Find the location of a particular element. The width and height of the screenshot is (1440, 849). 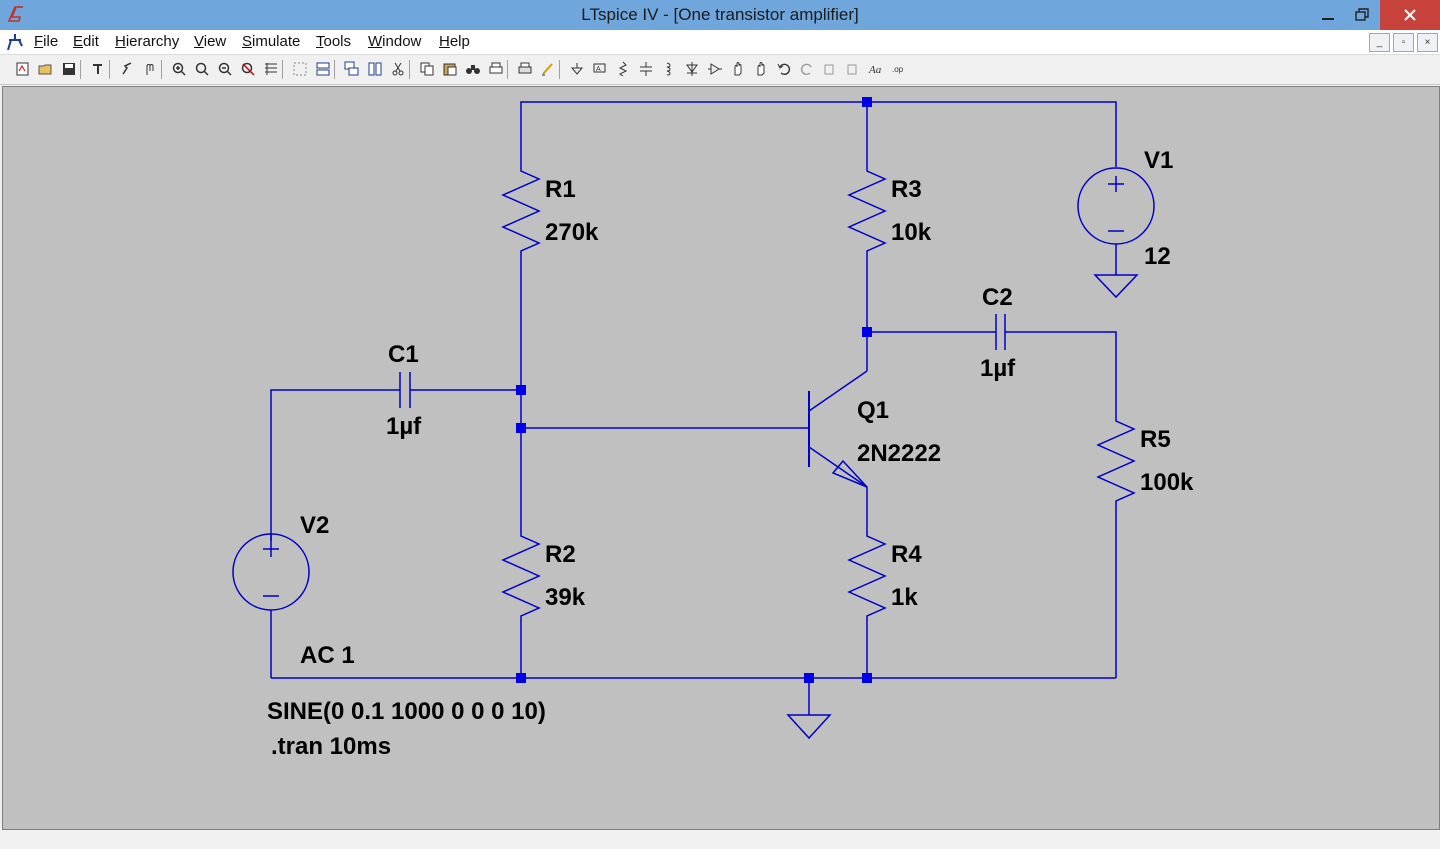

close-button is located at coordinates (1410, 15).